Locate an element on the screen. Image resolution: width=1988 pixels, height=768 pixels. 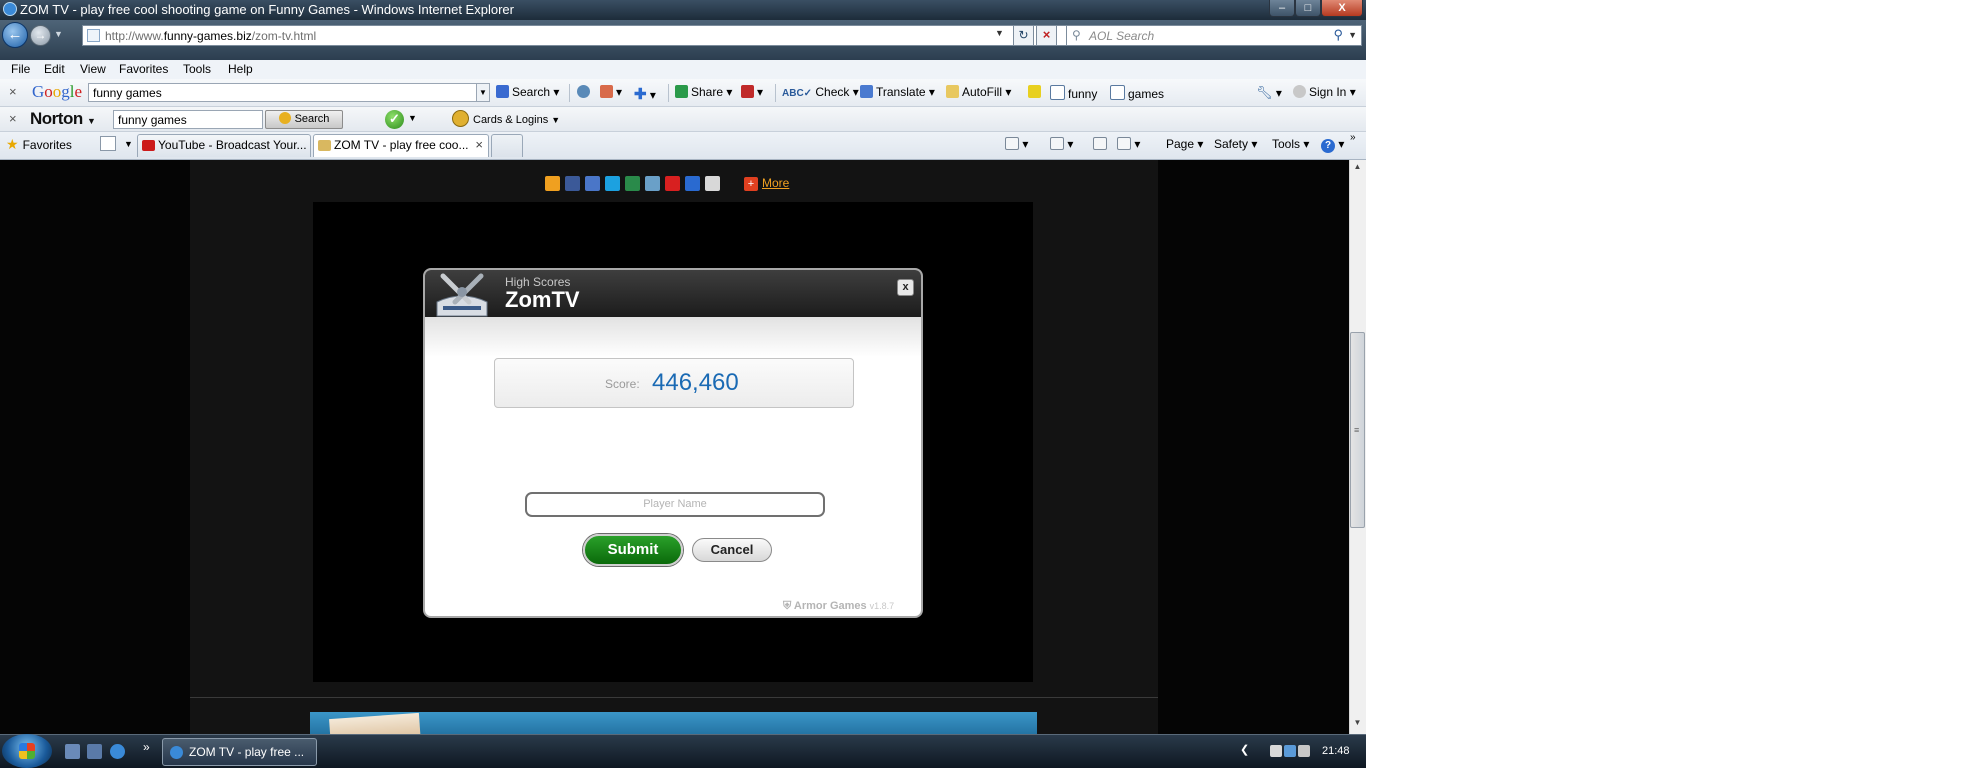
search-go-icon: ⚲ is located at coordinates (1338, 35).